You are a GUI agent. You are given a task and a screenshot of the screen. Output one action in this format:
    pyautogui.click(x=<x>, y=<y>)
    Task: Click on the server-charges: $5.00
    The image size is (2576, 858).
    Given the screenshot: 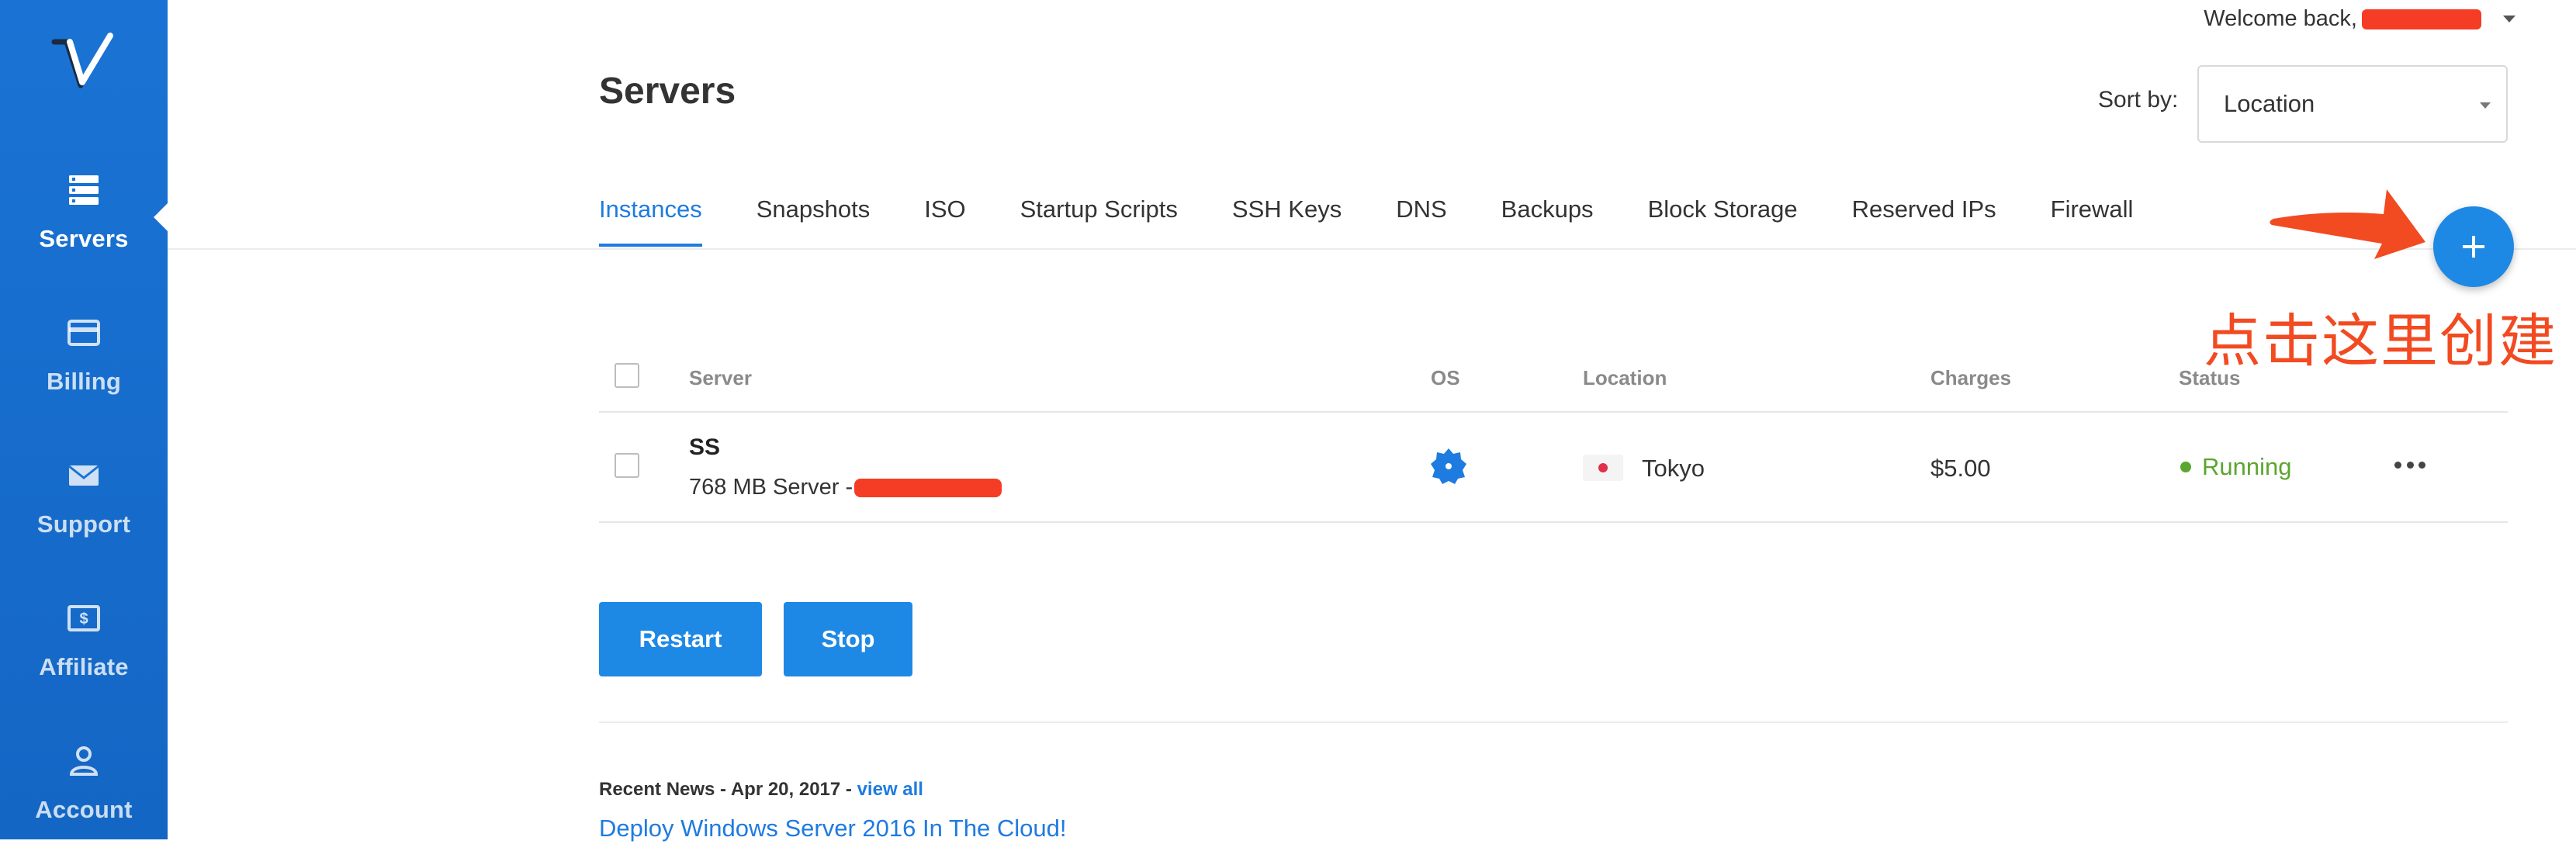 What is the action you would take?
    pyautogui.click(x=1960, y=468)
    